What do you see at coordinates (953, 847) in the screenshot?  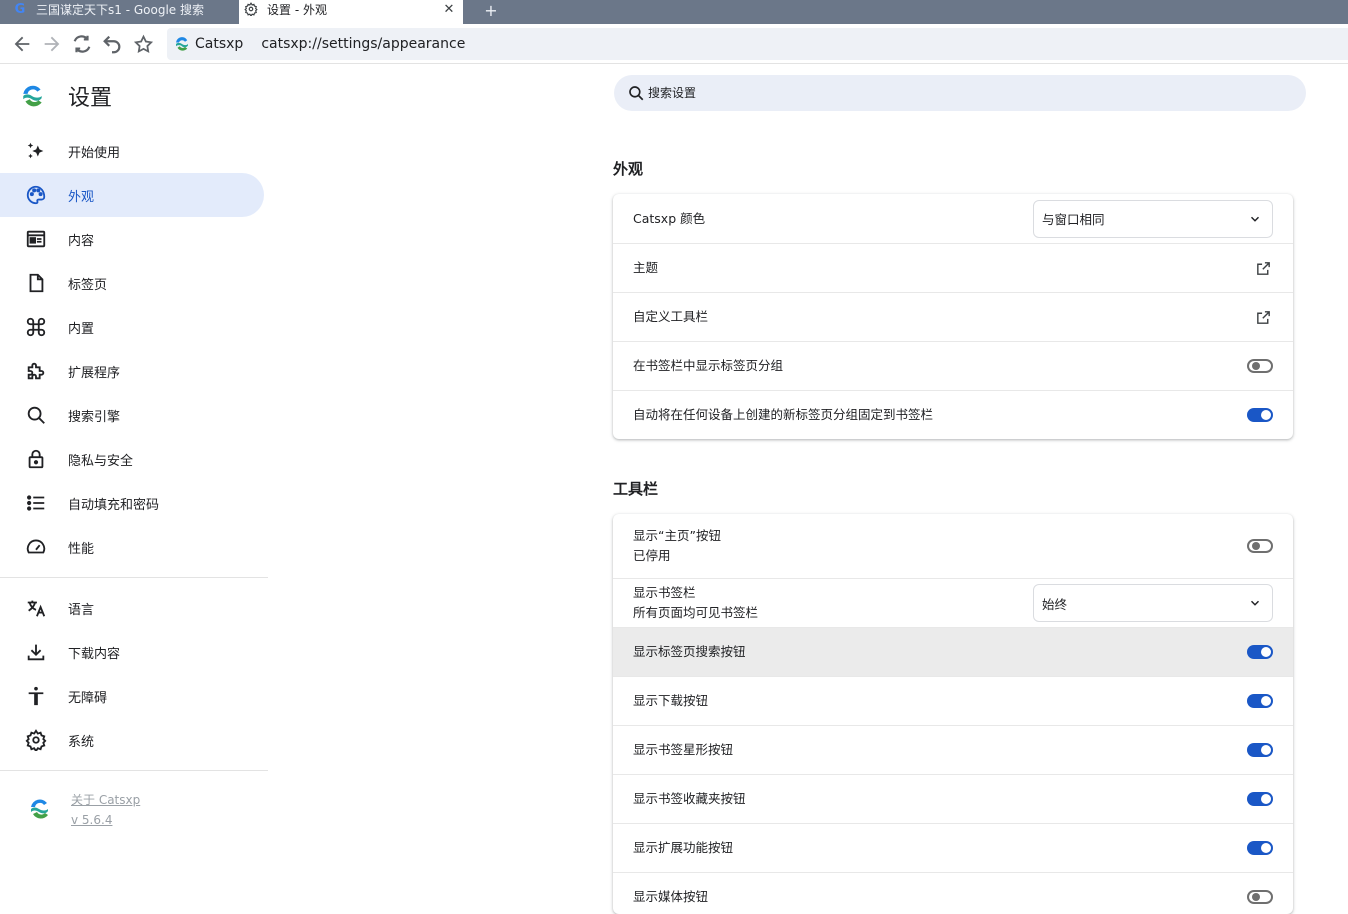 I see `extensions-button-row: 显示扩展功能按钮` at bounding box center [953, 847].